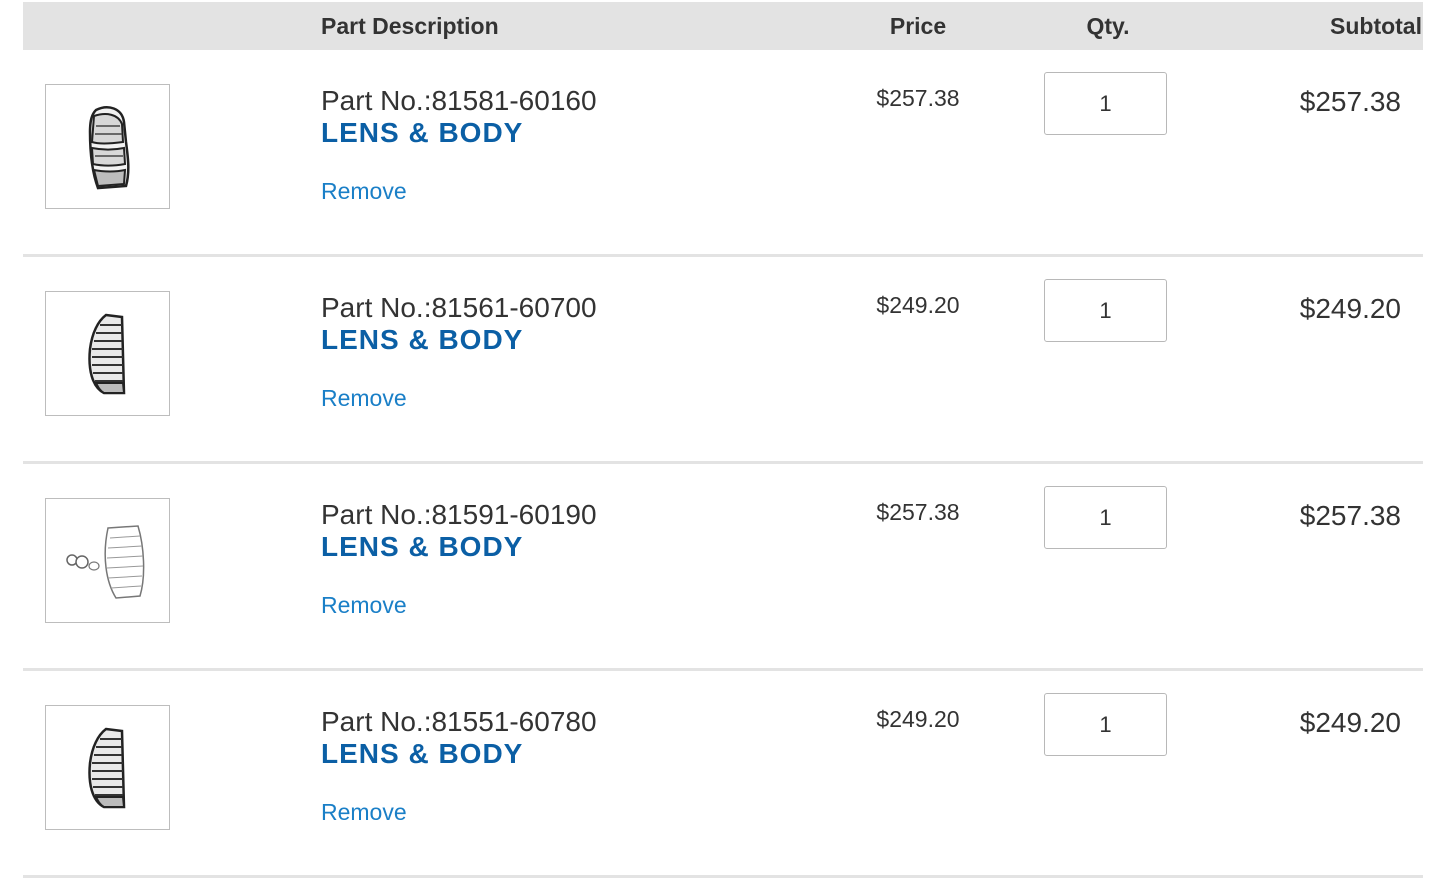 The image size is (1432, 878). What do you see at coordinates (459, 307) in the screenshot?
I see `part-number: Part No.:81561-60700` at bounding box center [459, 307].